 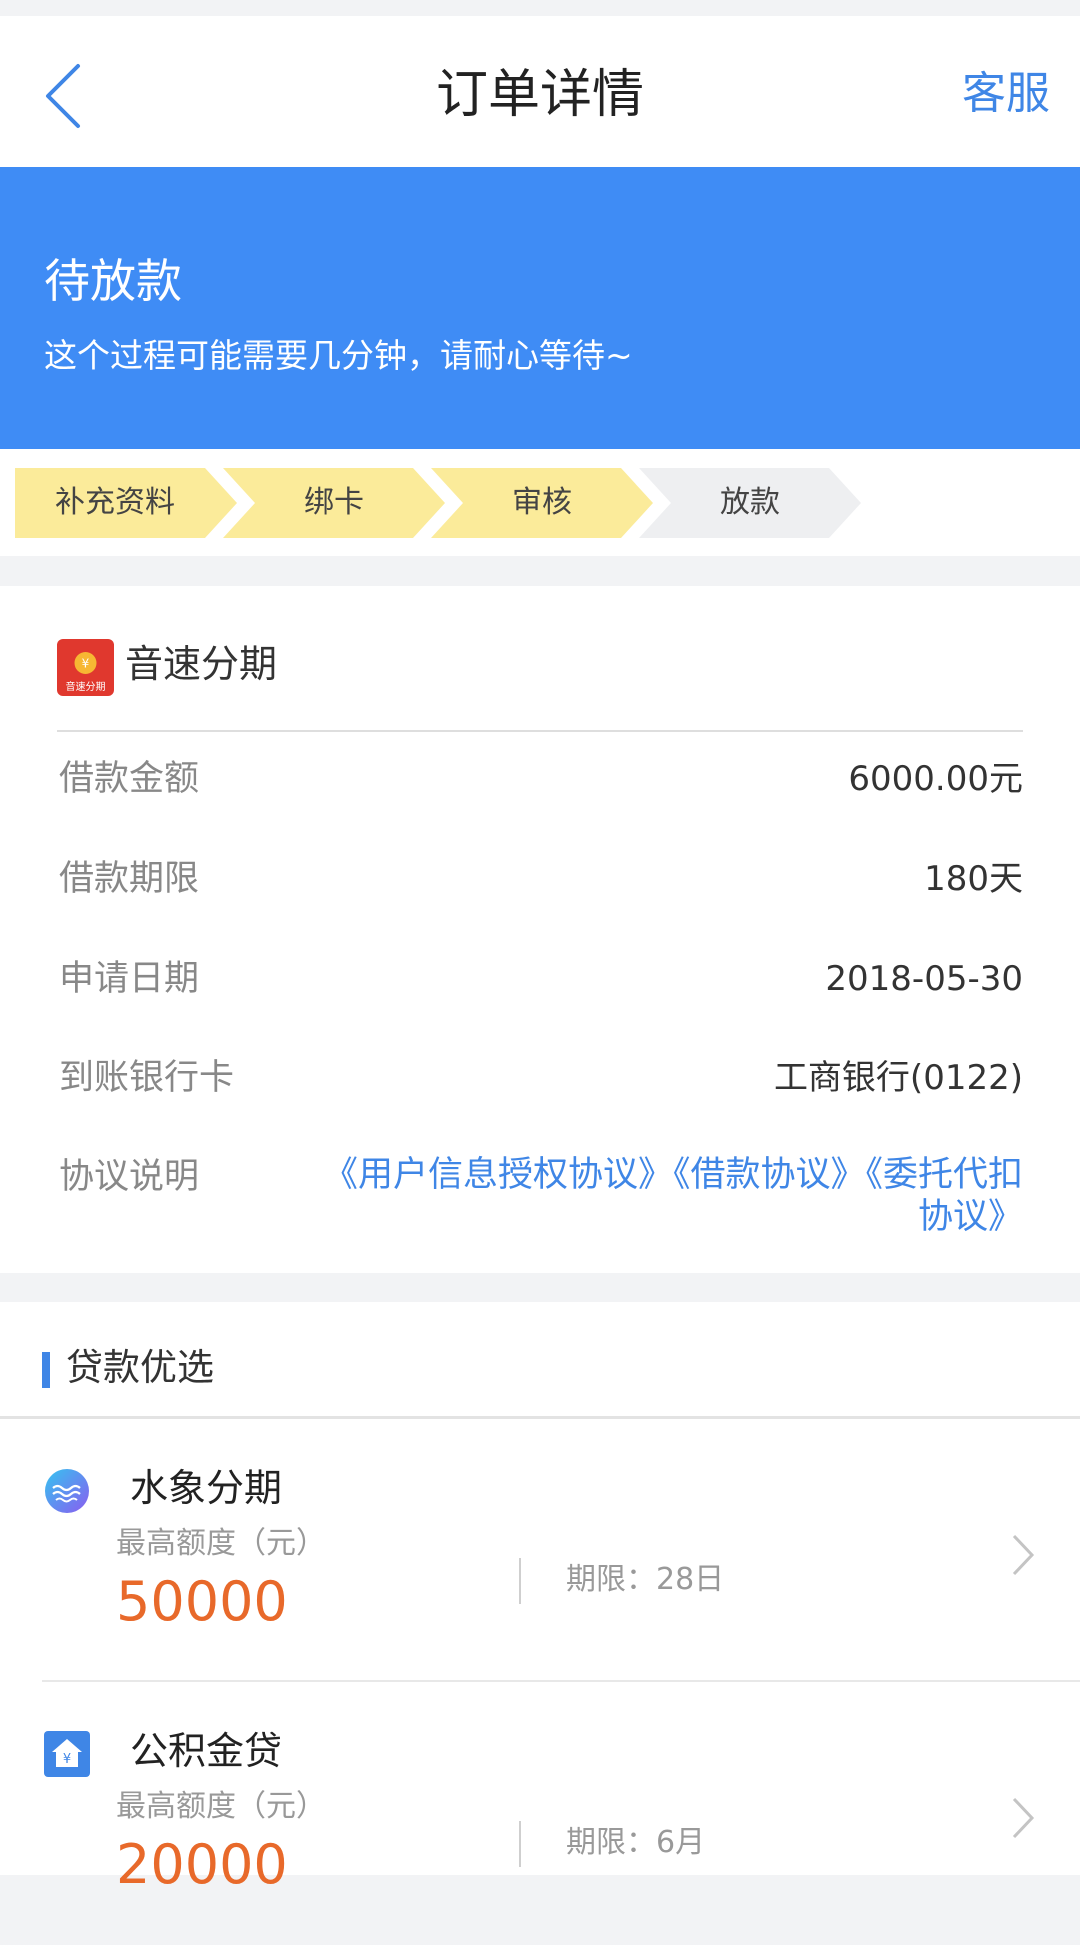 What do you see at coordinates (129, 979) in the screenshot?
I see `apply-date-label: 申请日期` at bounding box center [129, 979].